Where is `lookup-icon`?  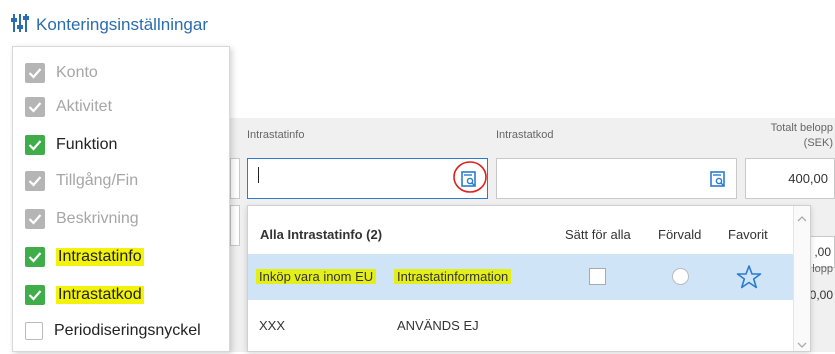
lookup-icon is located at coordinates (718, 181).